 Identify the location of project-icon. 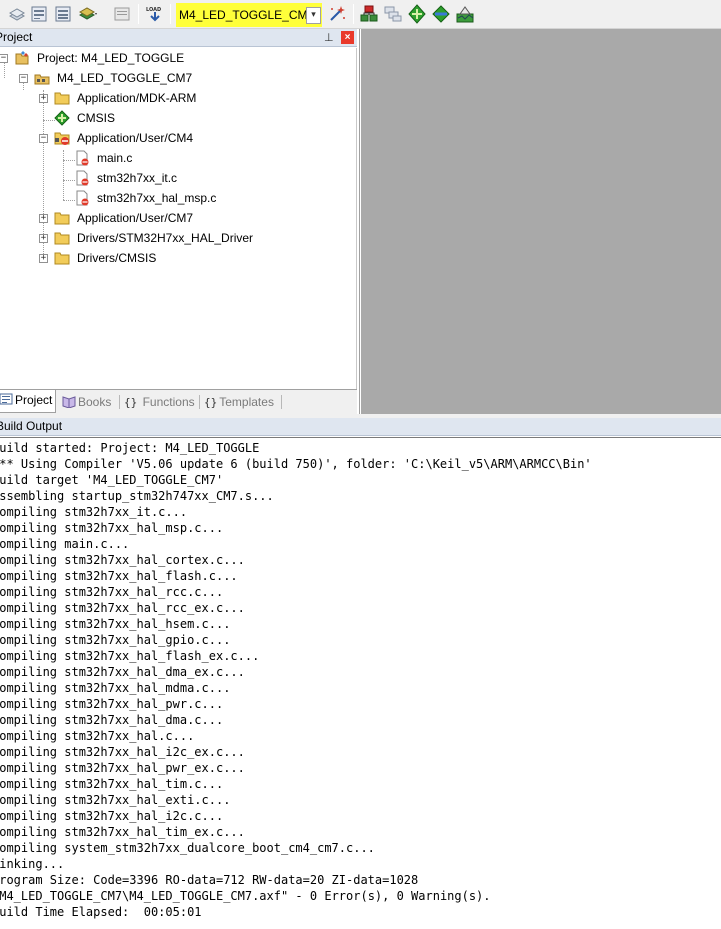
(22, 58).